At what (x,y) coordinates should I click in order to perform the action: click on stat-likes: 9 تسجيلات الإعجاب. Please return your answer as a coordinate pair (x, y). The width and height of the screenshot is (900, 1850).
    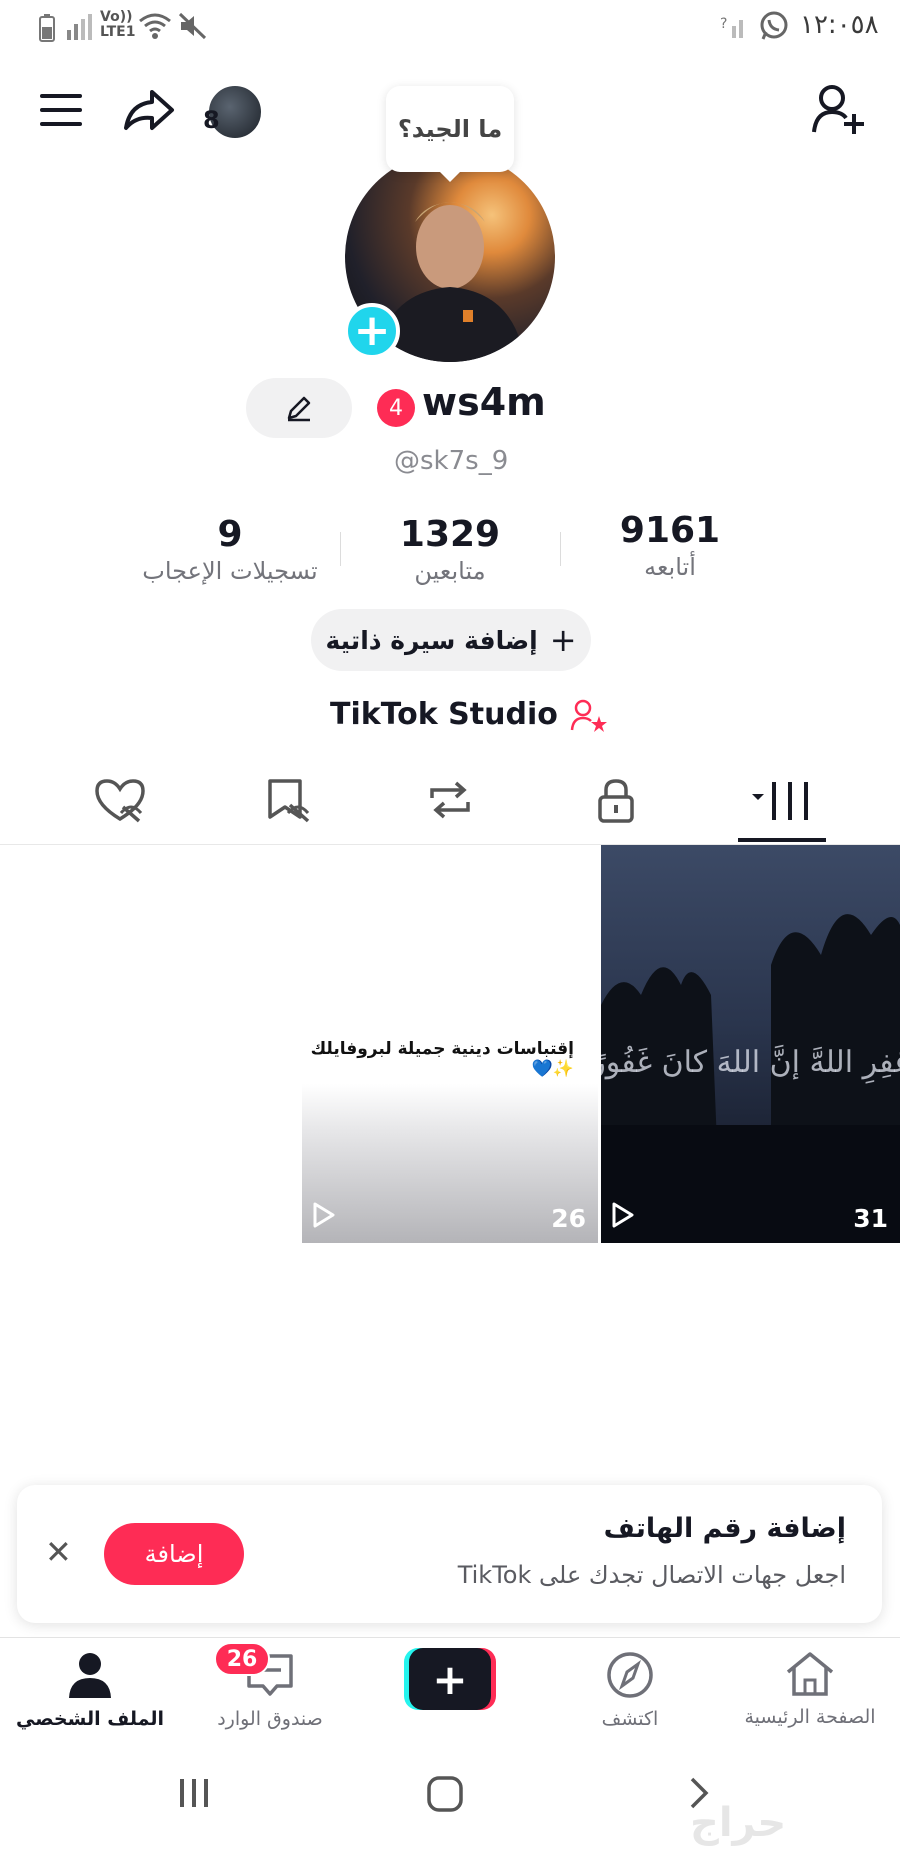
    Looking at the image, I should click on (230, 549).